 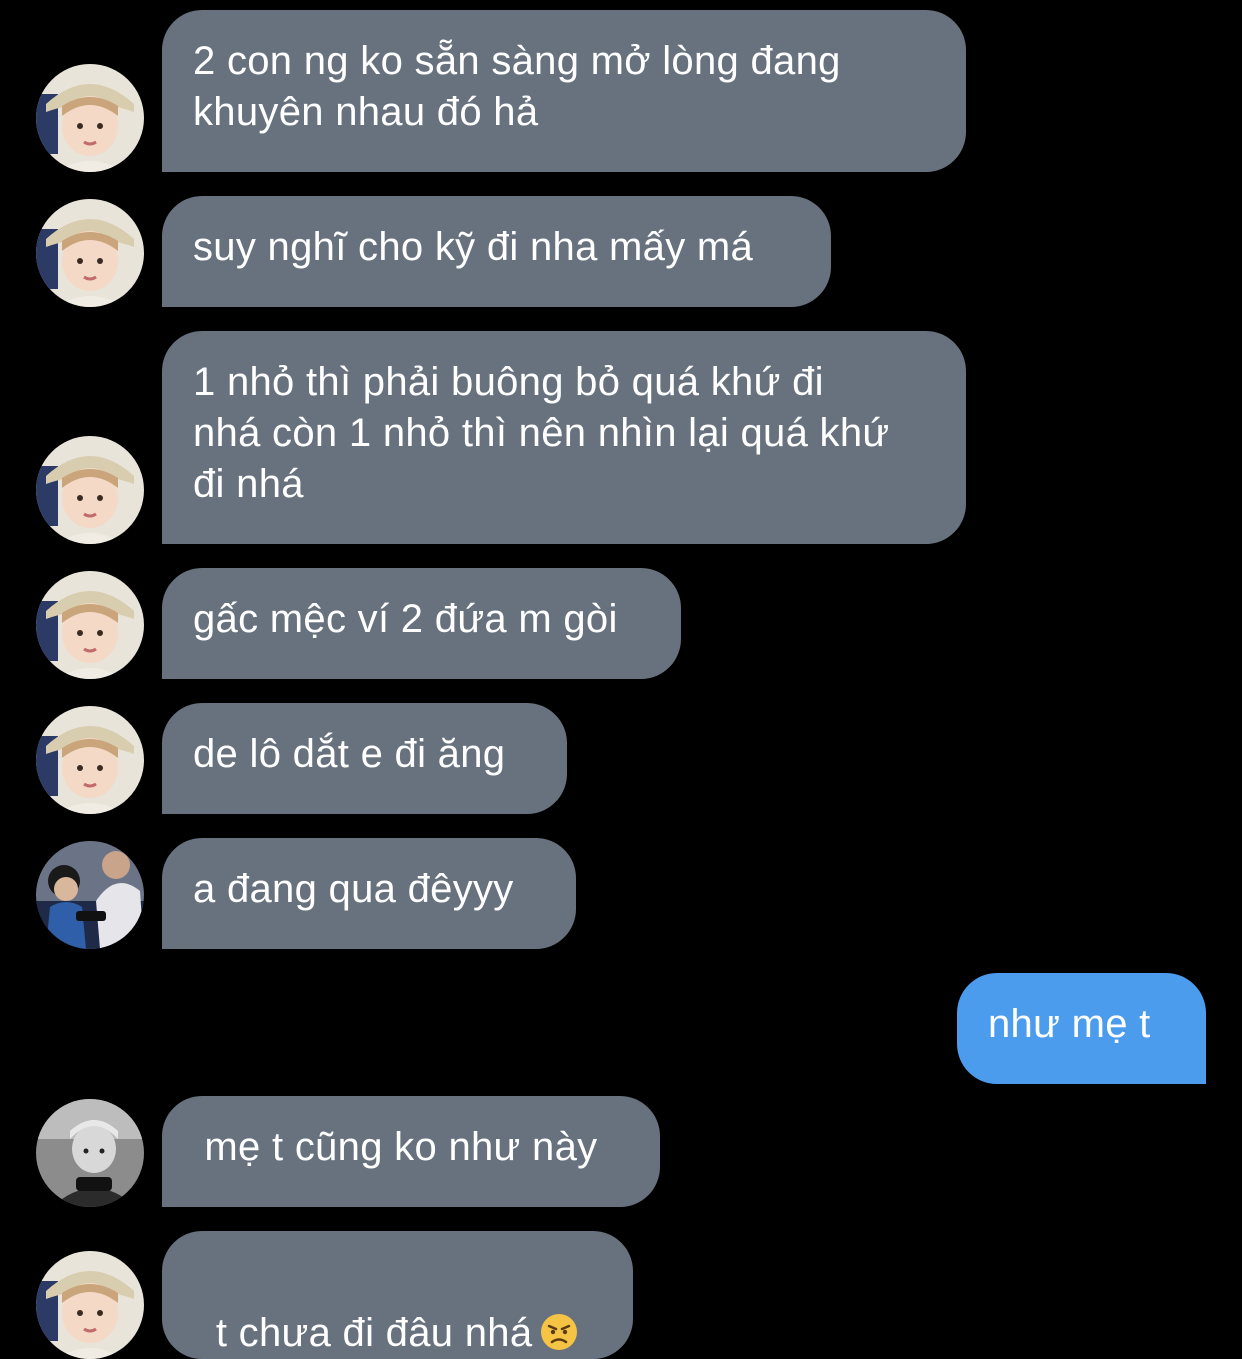 I want to click on message-bubble: mẹ t cũng ko như này, so click(x=411, y=1151).